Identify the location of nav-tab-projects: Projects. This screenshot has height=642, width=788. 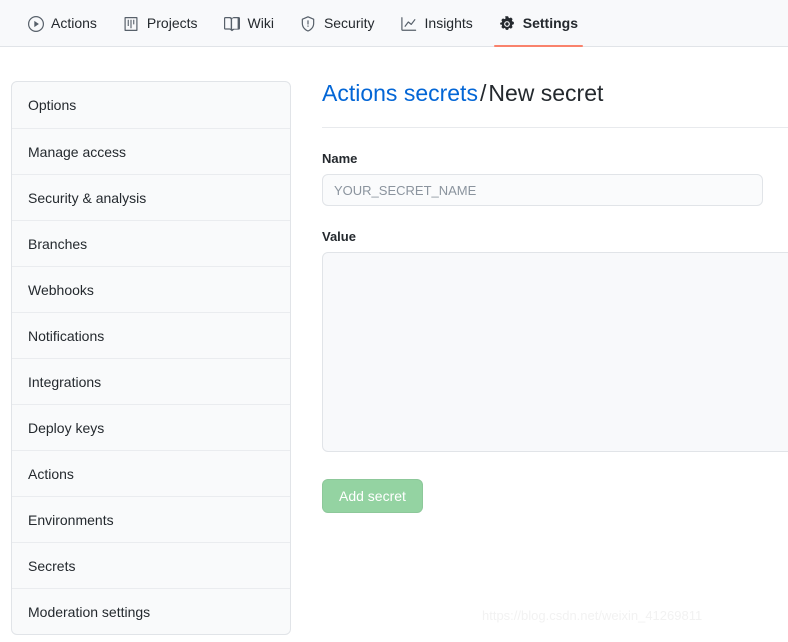
(160, 23).